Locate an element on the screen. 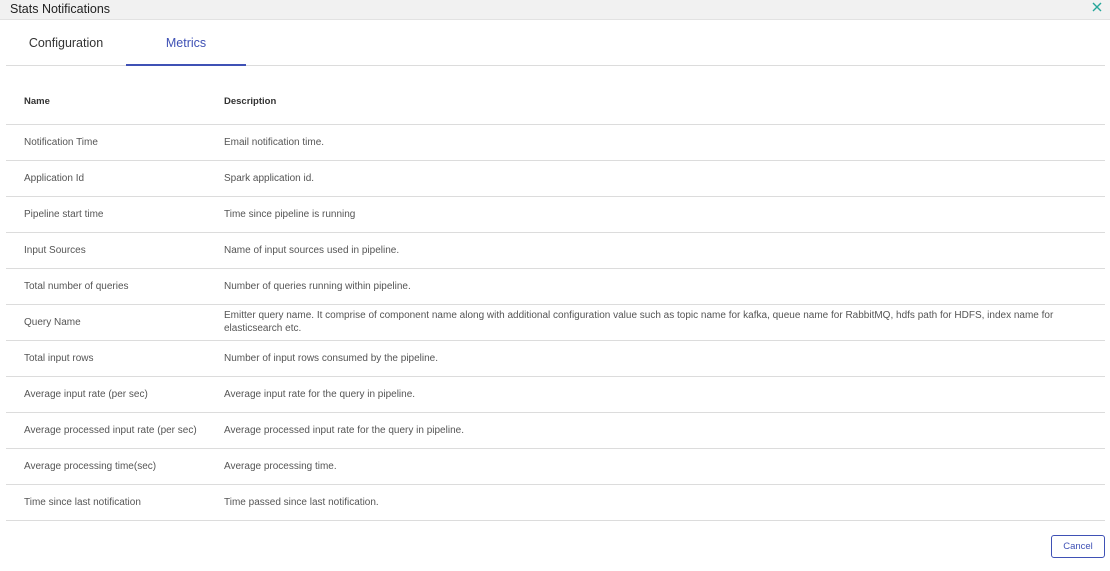 This screenshot has width=1110, height=571. metric-description: Time passed since last notification. is located at coordinates (664, 502).